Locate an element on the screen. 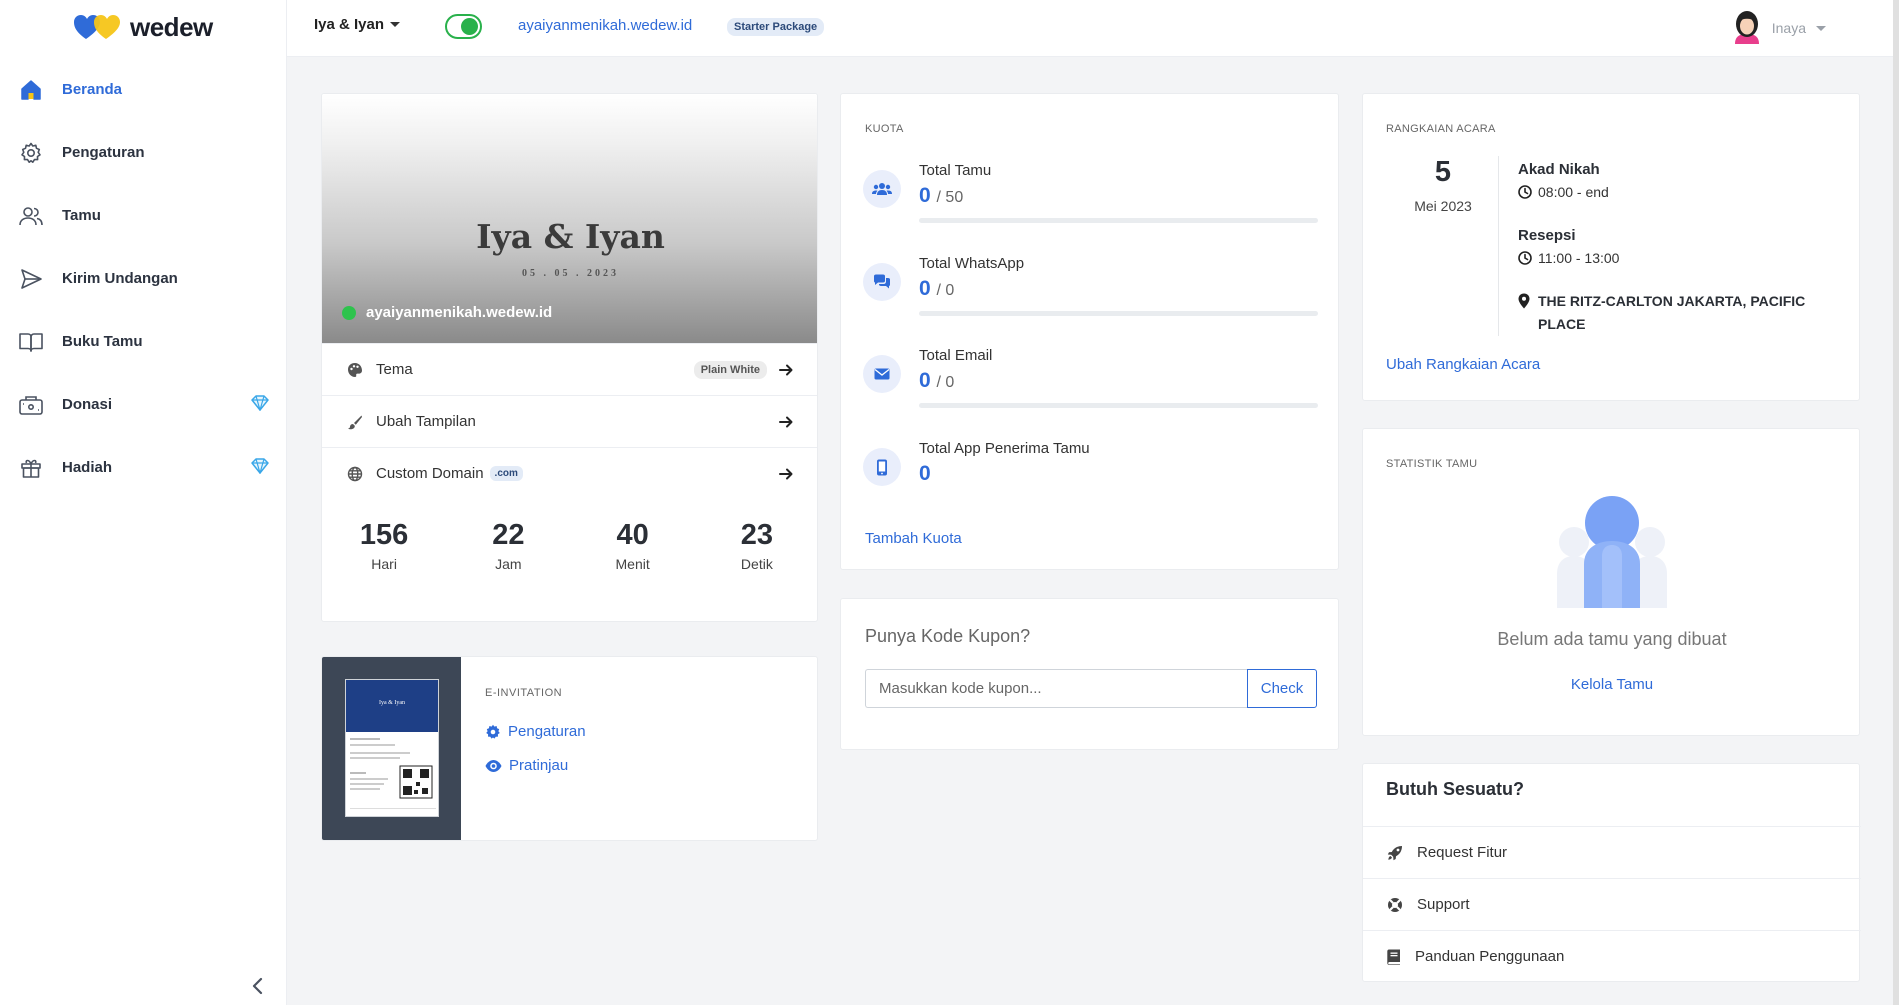  brand-logo: wedew is located at coordinates (143, 27).